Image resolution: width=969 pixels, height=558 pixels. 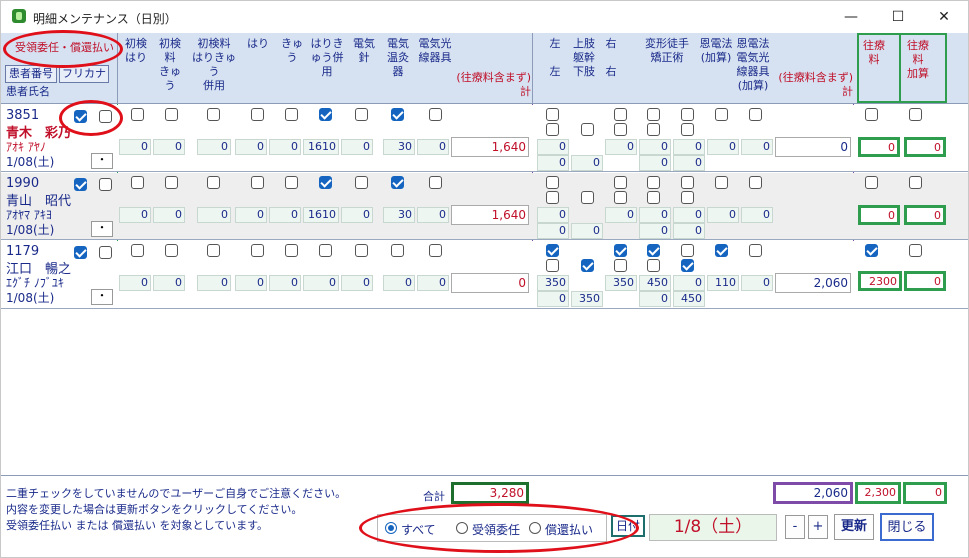 I want to click on update-button: 更新, so click(x=854, y=527).